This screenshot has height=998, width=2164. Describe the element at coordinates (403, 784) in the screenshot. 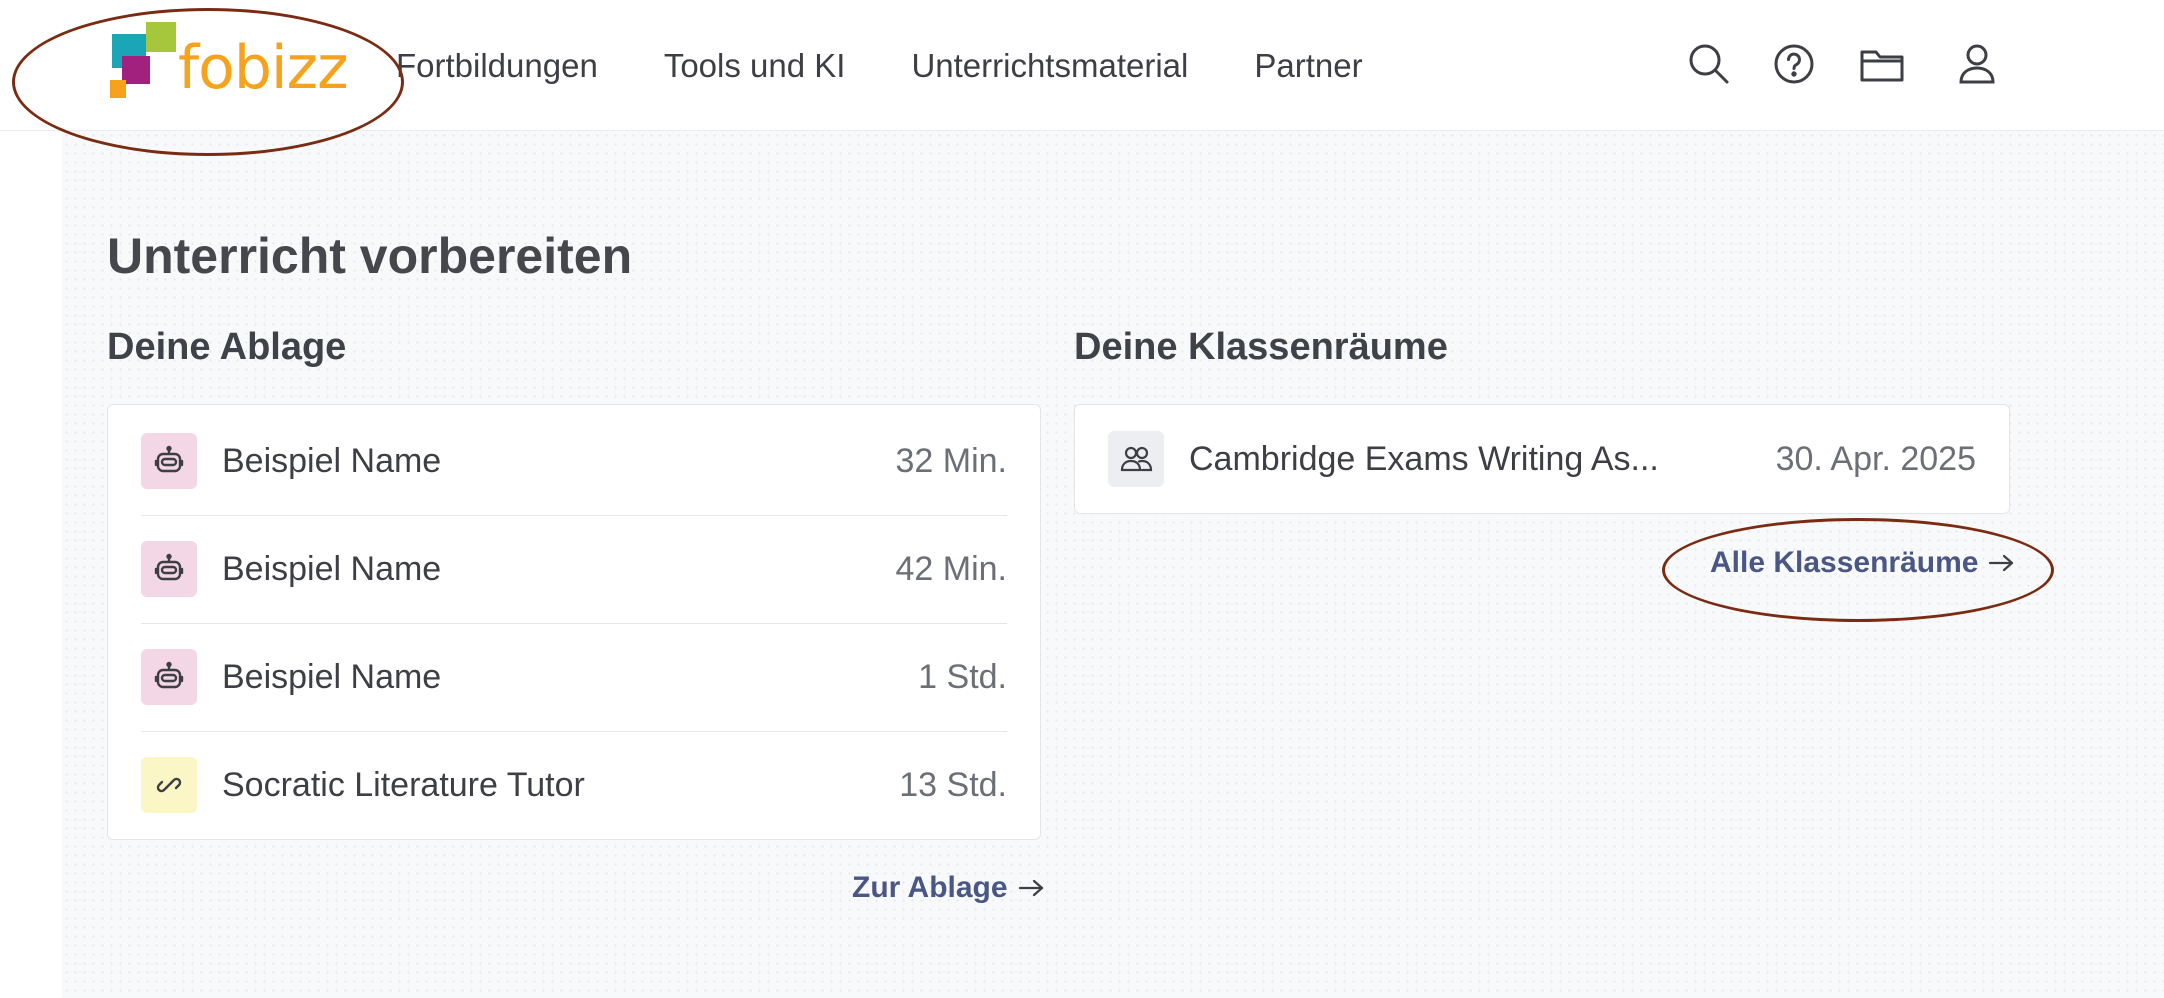

I see `item-name: Socratic Literature Tutor` at that location.